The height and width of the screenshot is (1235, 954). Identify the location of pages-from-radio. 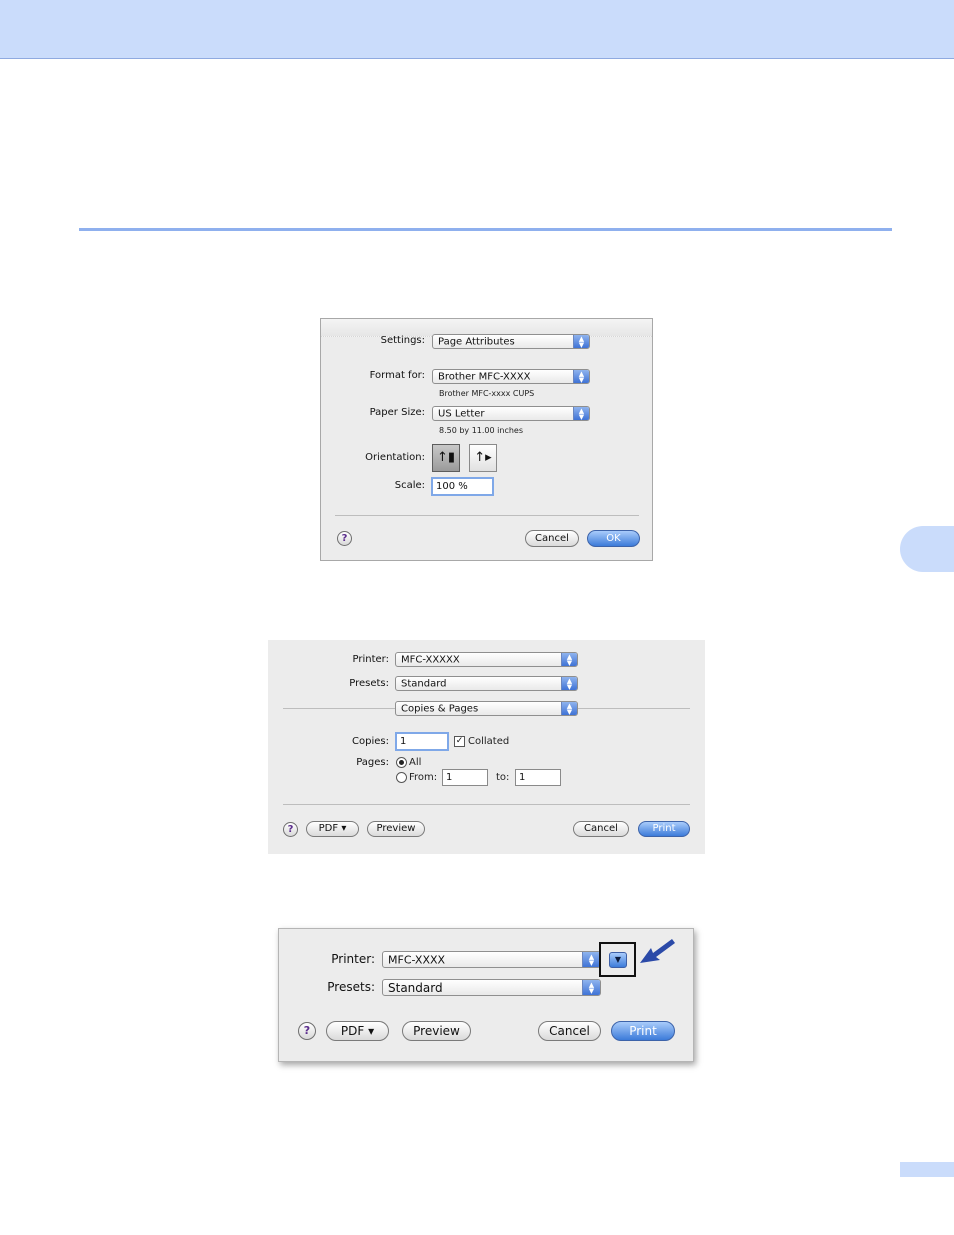
(401, 777).